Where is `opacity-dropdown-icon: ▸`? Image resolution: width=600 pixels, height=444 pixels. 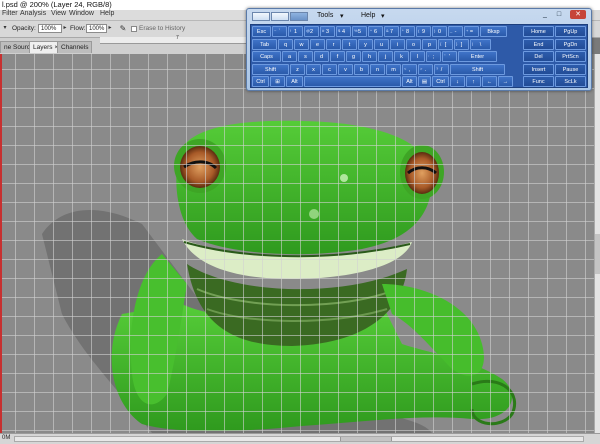
opacity-dropdown-icon: ▸ is located at coordinates (65, 28).